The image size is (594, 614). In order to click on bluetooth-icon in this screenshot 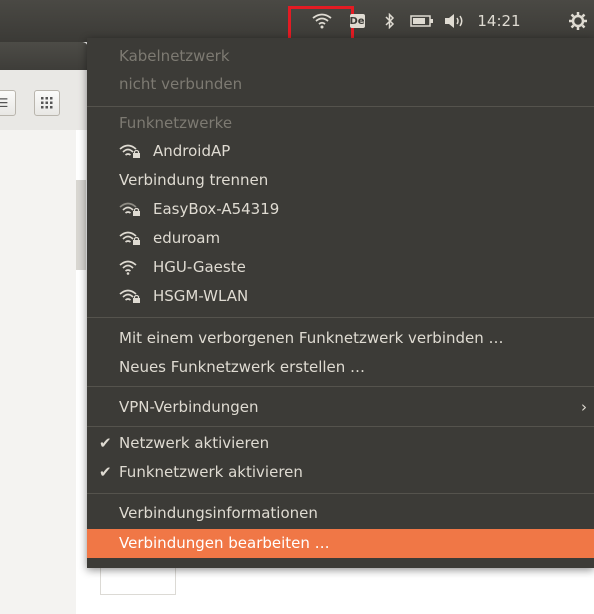, I will do `click(390, 21)`.